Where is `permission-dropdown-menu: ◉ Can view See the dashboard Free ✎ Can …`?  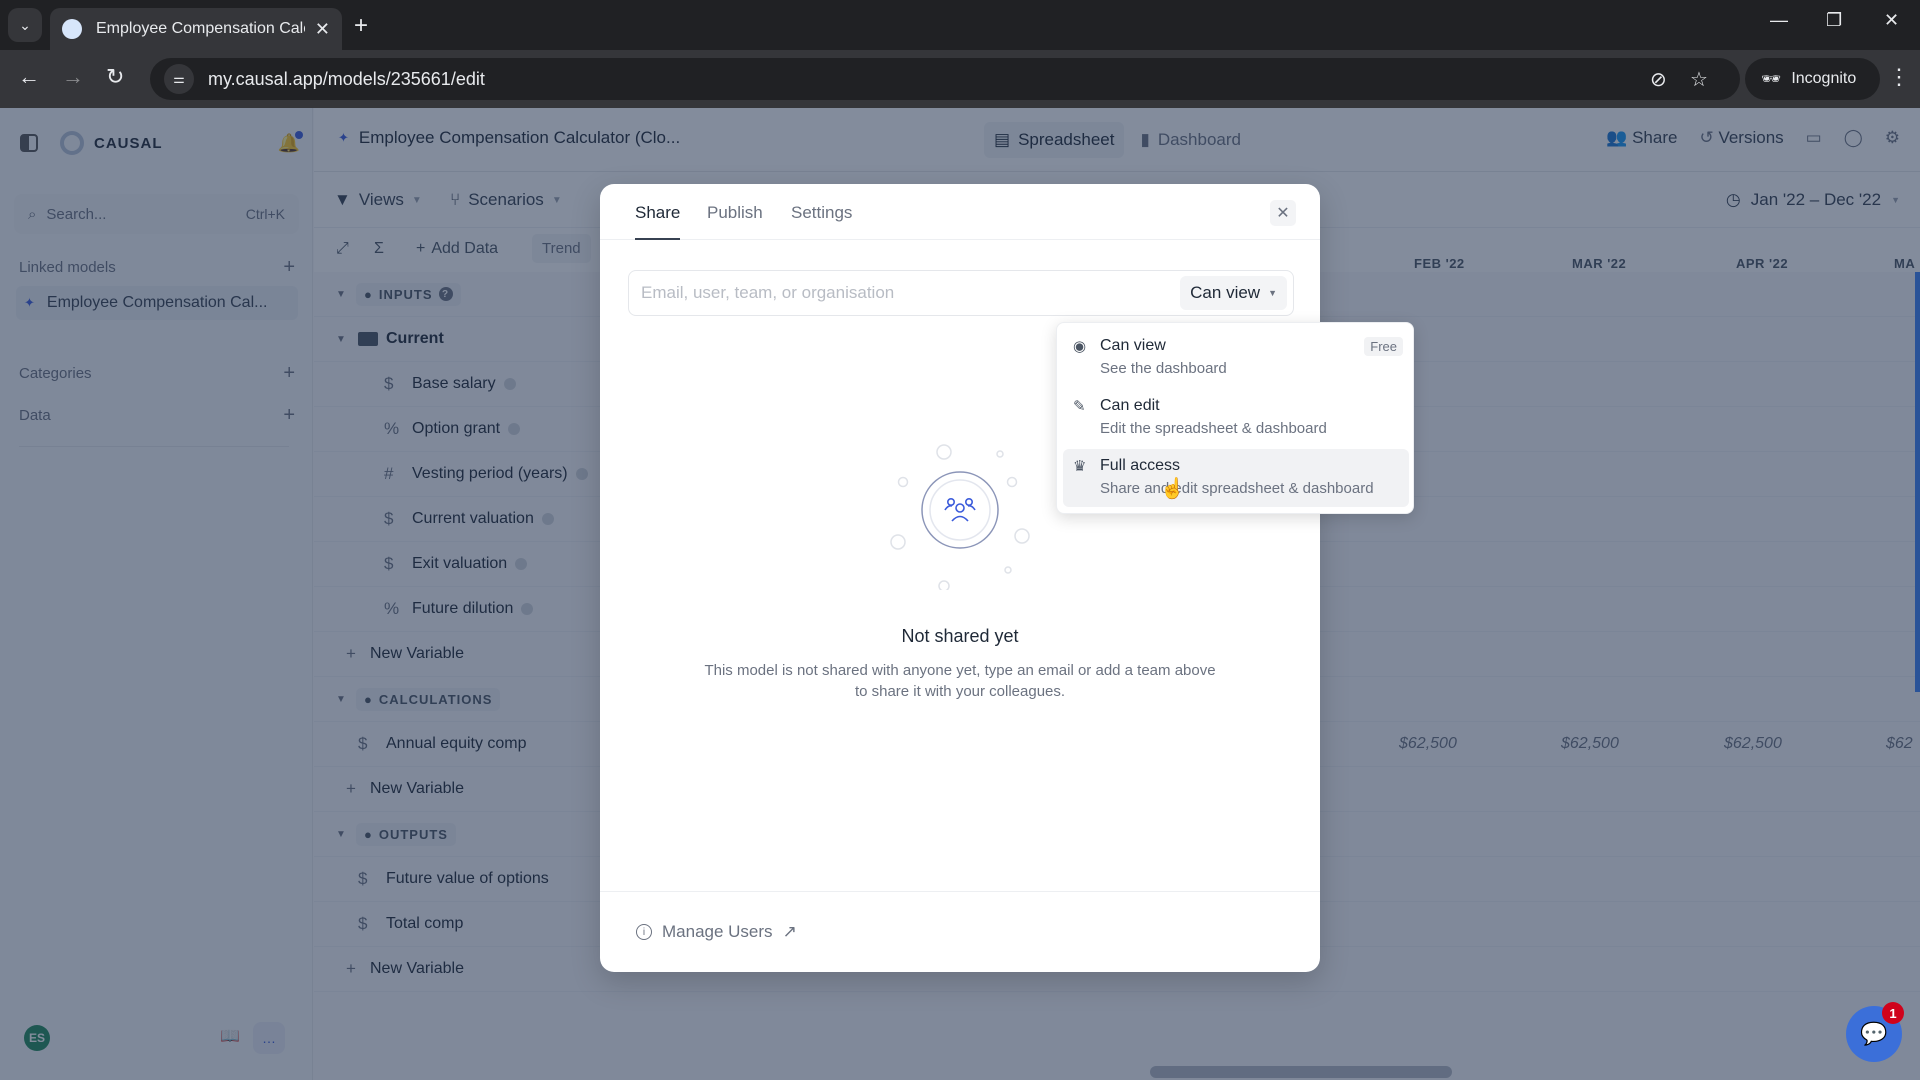
permission-dropdown-menu: ◉ Can view See the dashboard Free ✎ Can … is located at coordinates (1235, 418).